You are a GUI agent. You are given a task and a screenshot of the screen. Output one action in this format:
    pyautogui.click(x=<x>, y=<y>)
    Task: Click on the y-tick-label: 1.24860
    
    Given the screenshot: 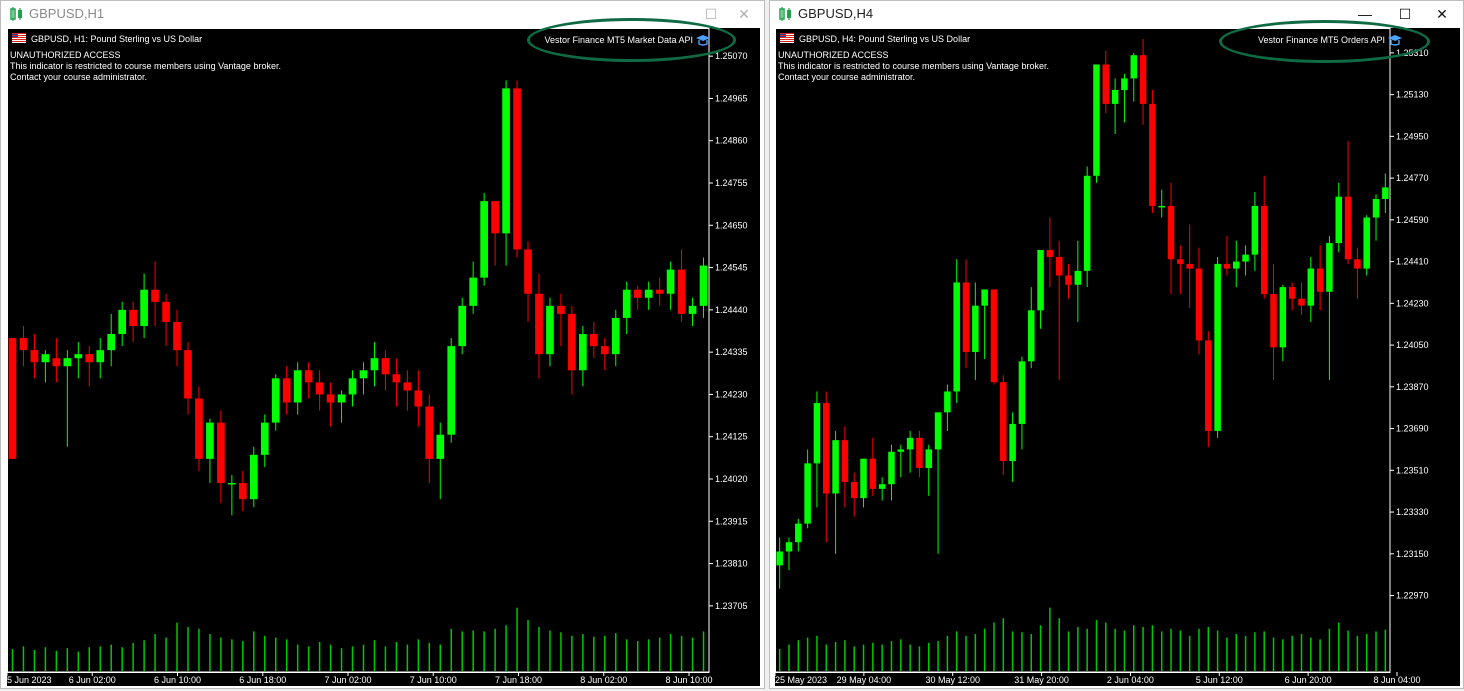 What is the action you would take?
    pyautogui.click(x=731, y=141)
    